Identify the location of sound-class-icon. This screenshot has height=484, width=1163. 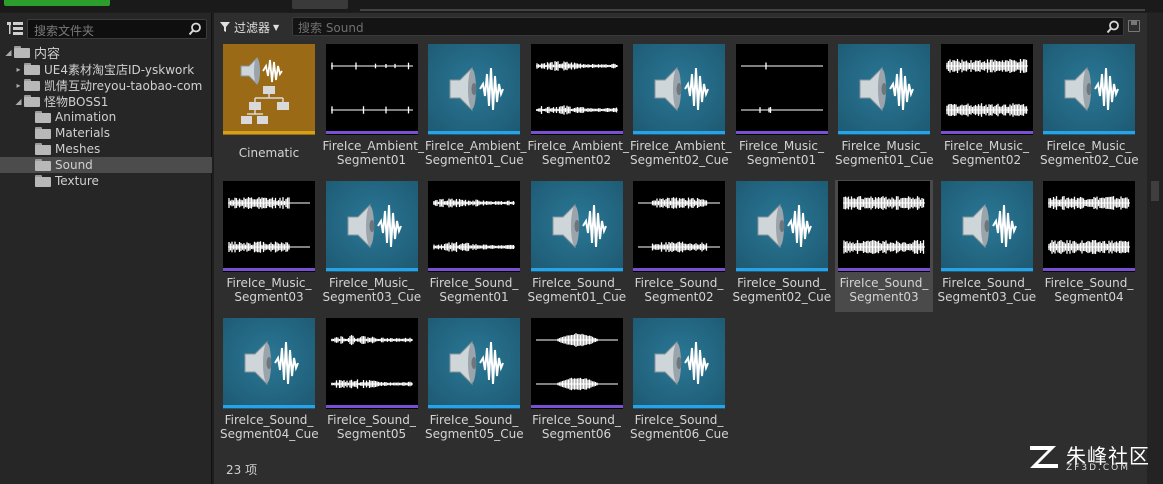
(269, 89).